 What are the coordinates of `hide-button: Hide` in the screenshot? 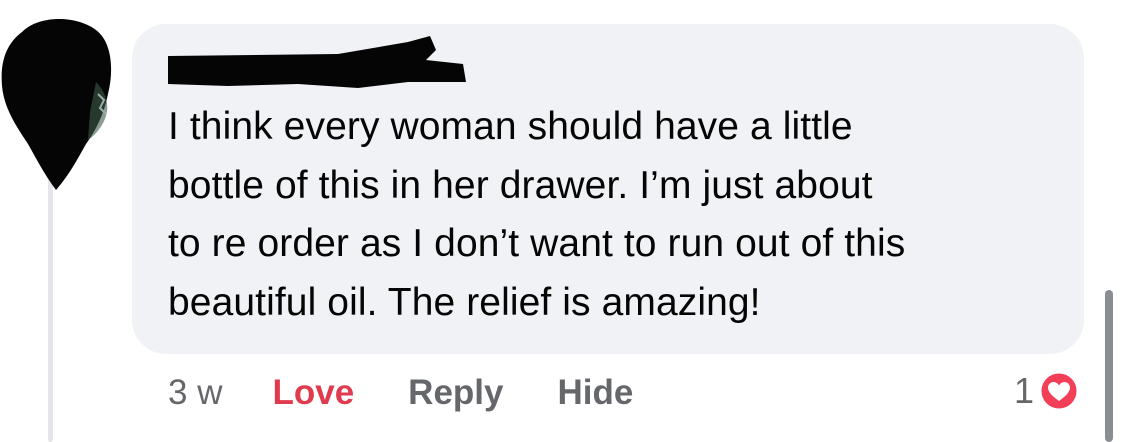 It's located at (595, 393).